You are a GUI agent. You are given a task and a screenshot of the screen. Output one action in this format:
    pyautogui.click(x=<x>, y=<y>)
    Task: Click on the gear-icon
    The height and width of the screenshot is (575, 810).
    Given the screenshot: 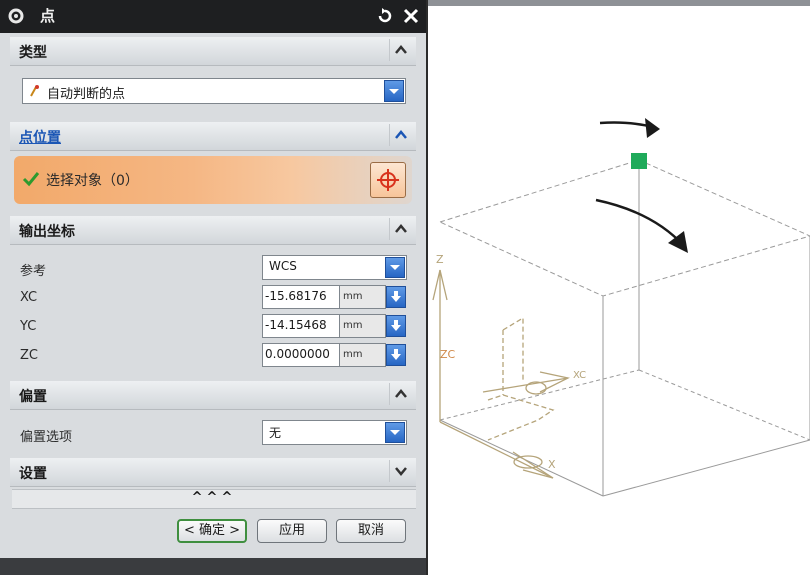 What is the action you would take?
    pyautogui.click(x=16, y=16)
    